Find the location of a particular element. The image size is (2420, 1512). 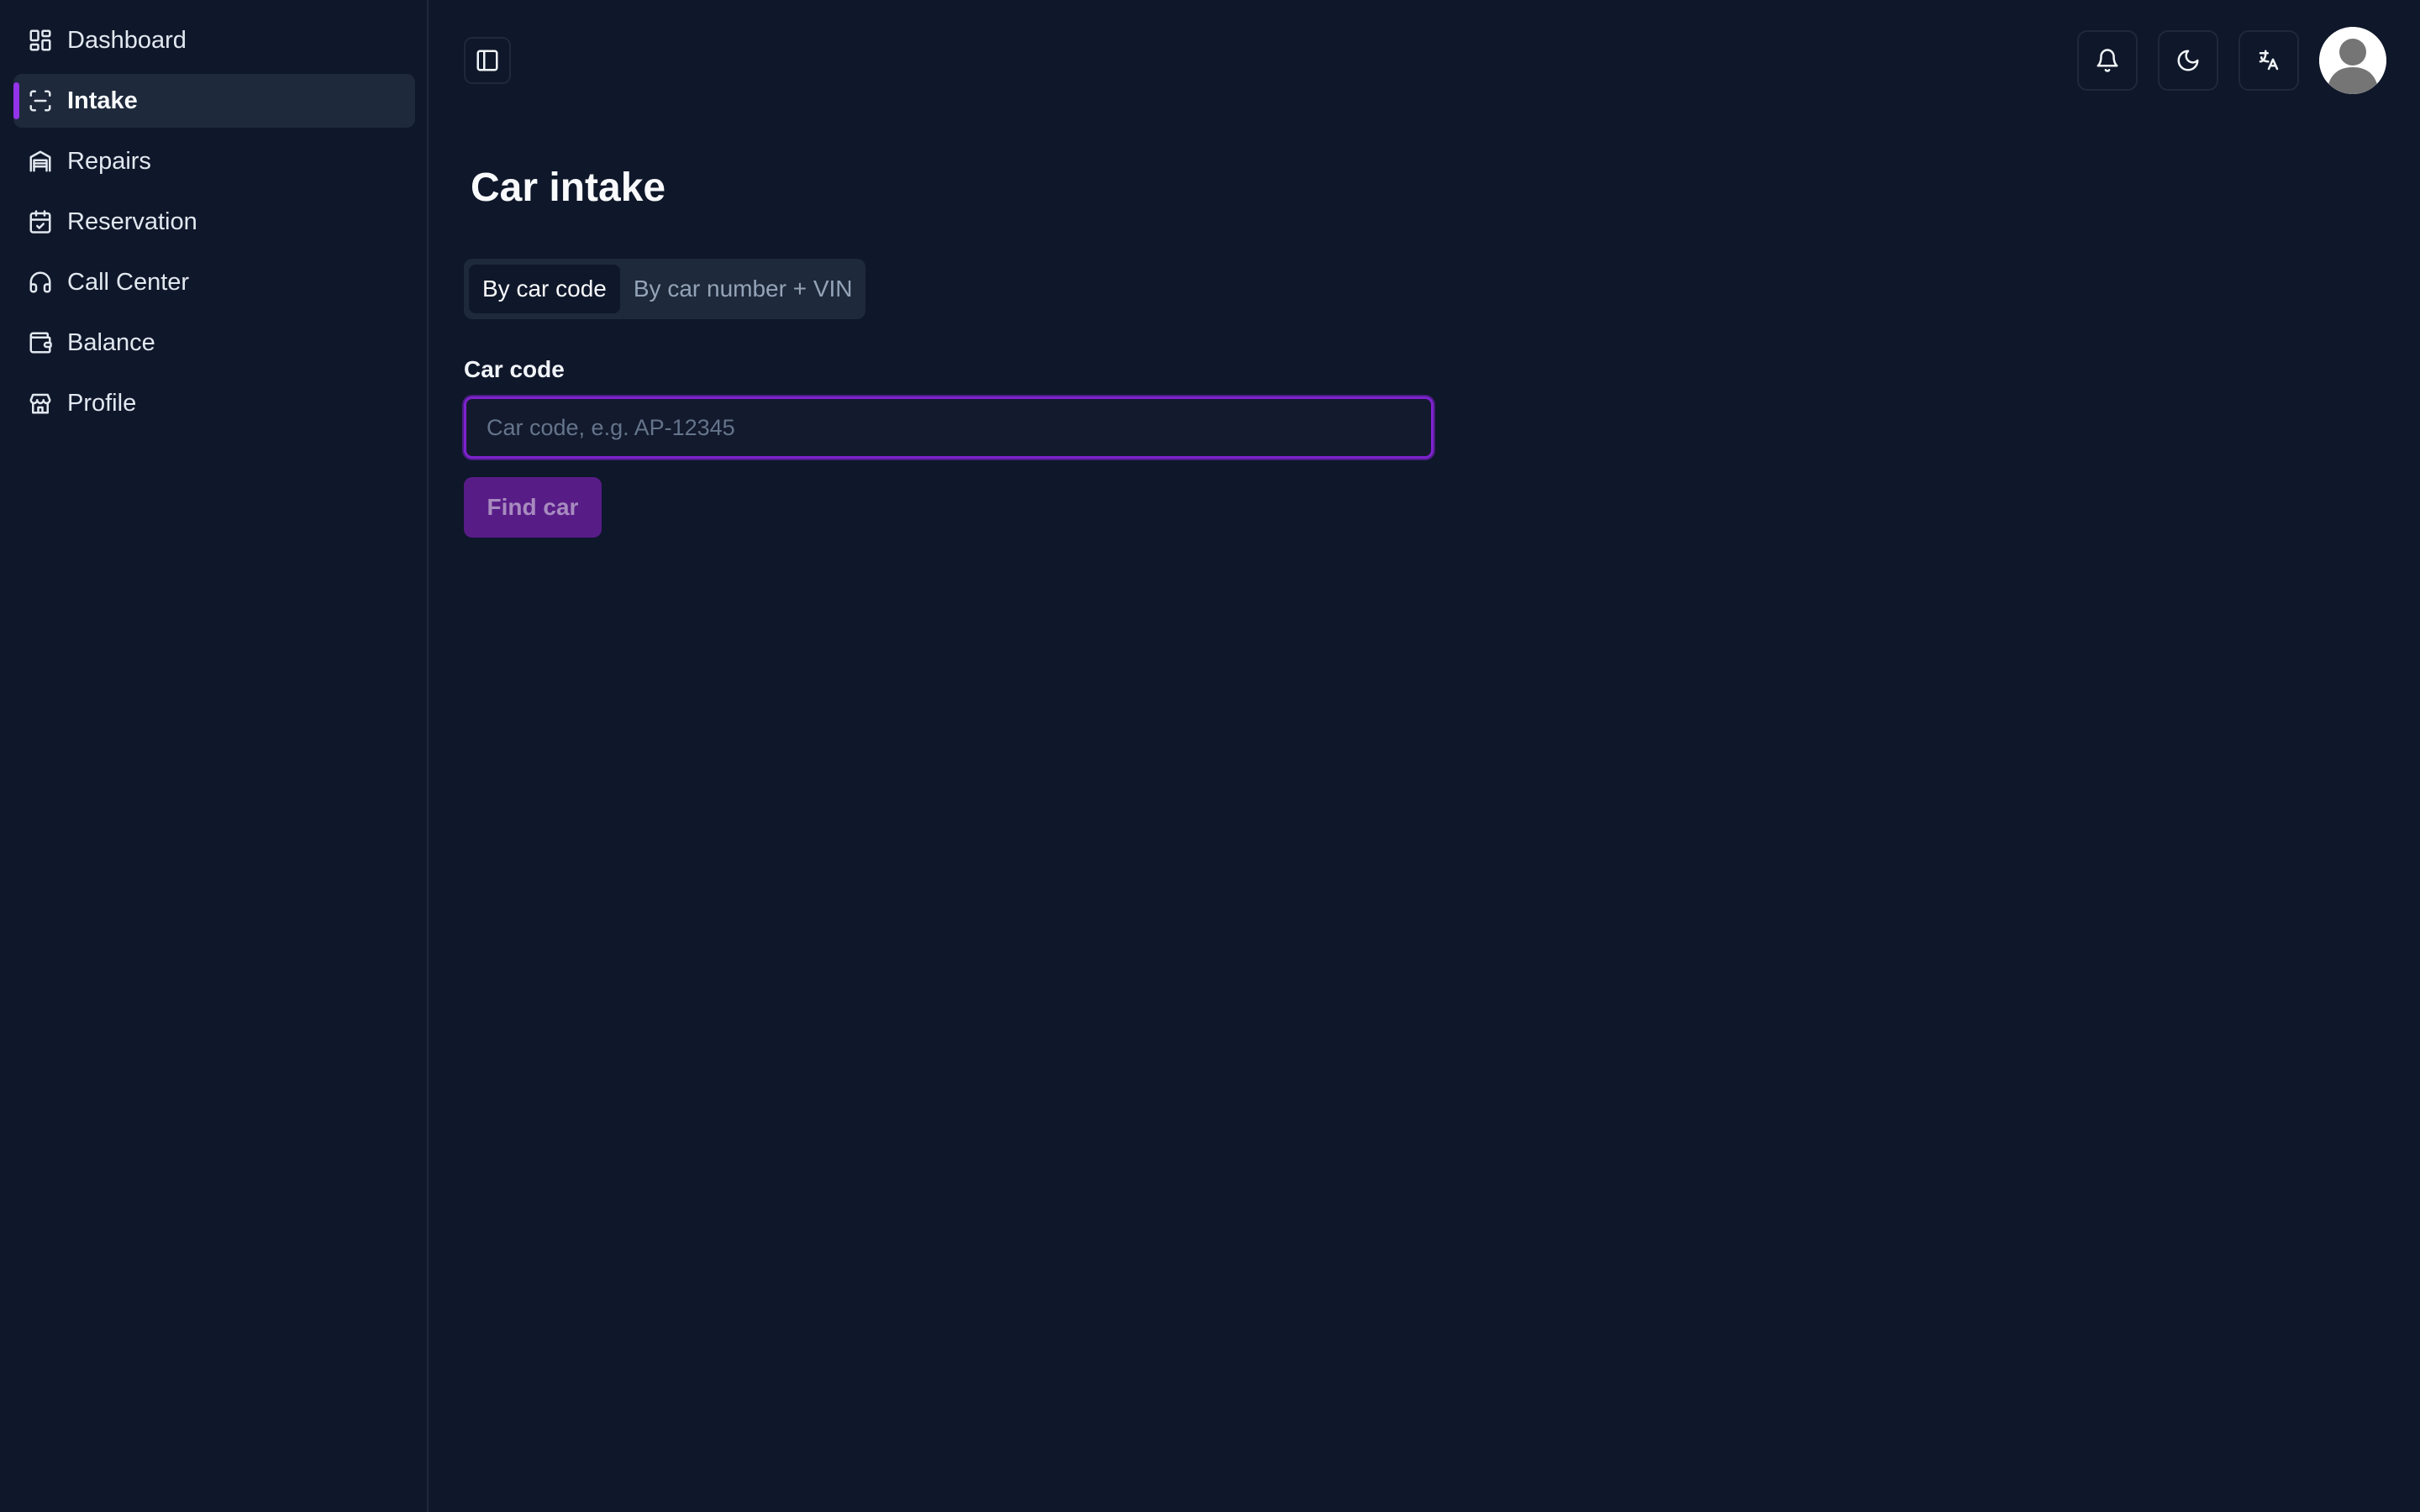

sidebar-item-balance: Balance is located at coordinates (214, 343).